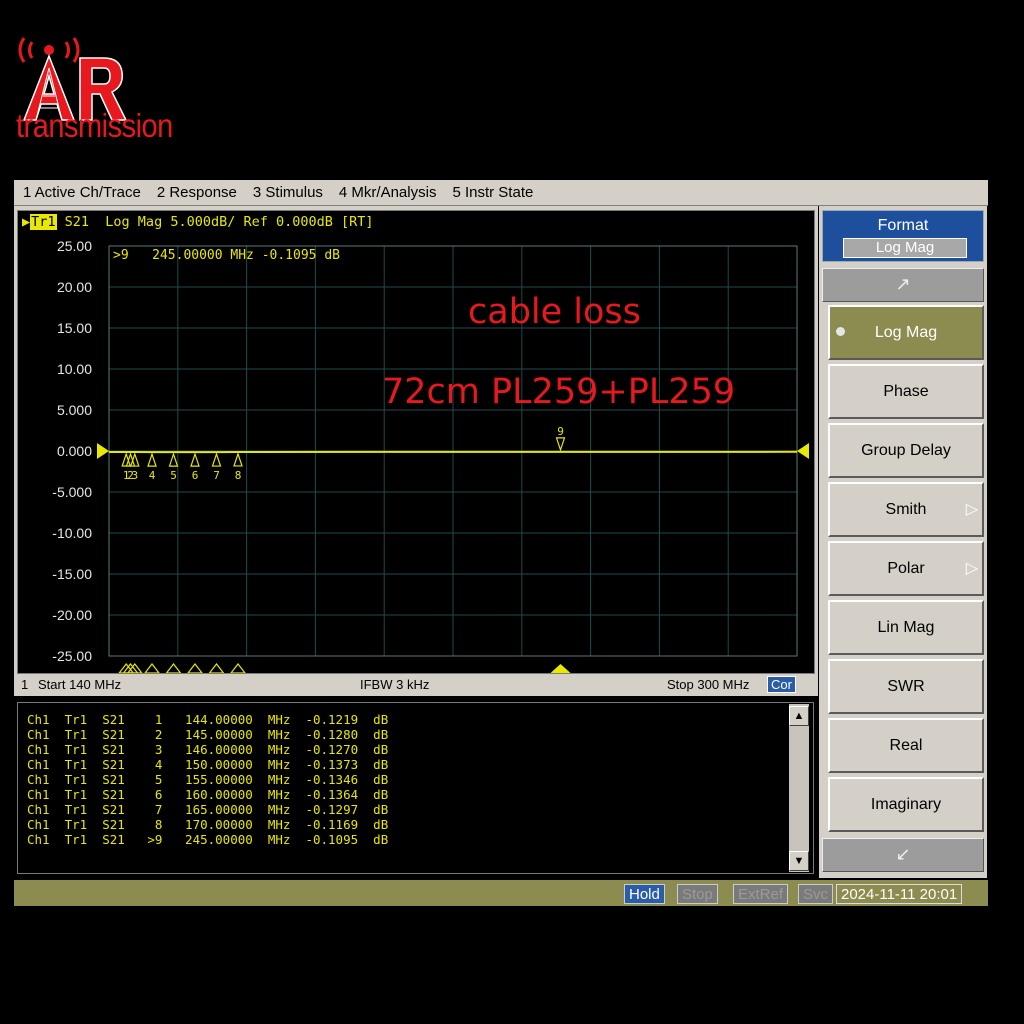 This screenshot has height=1024, width=1024. I want to click on softkey-phase: Phase, so click(906, 391).